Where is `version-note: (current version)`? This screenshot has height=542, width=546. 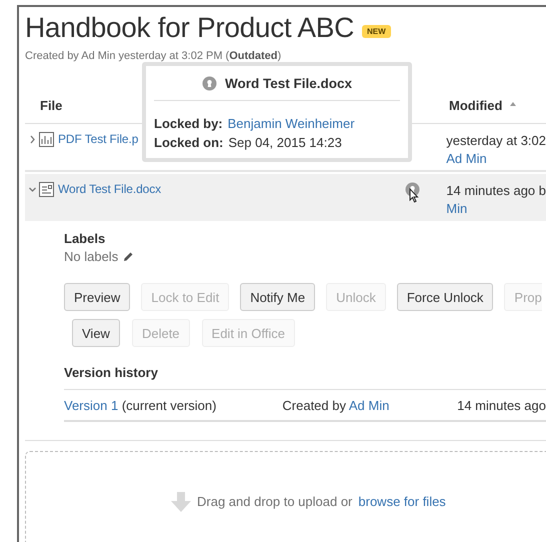
version-note: (current version) is located at coordinates (169, 405).